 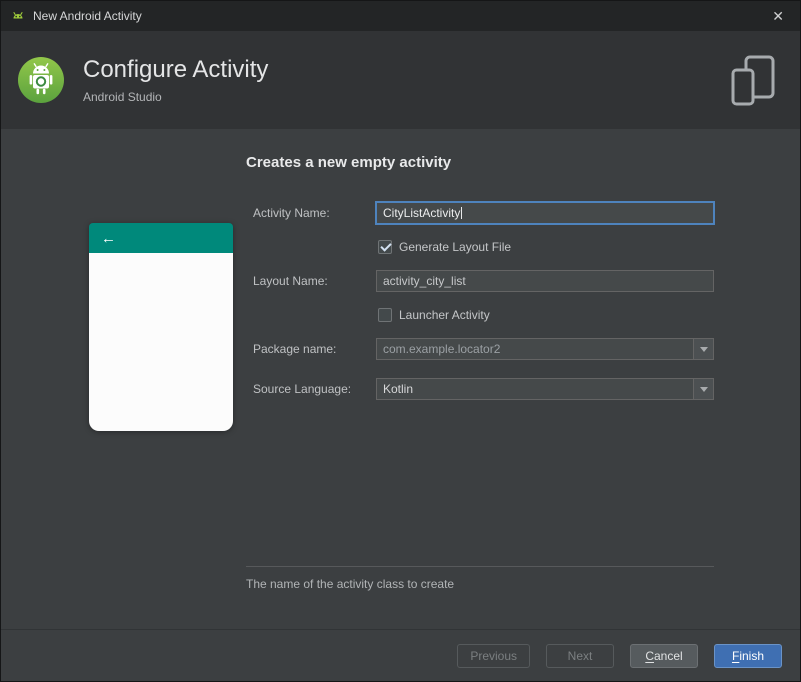 I want to click on form-separator, so click(x=480, y=566).